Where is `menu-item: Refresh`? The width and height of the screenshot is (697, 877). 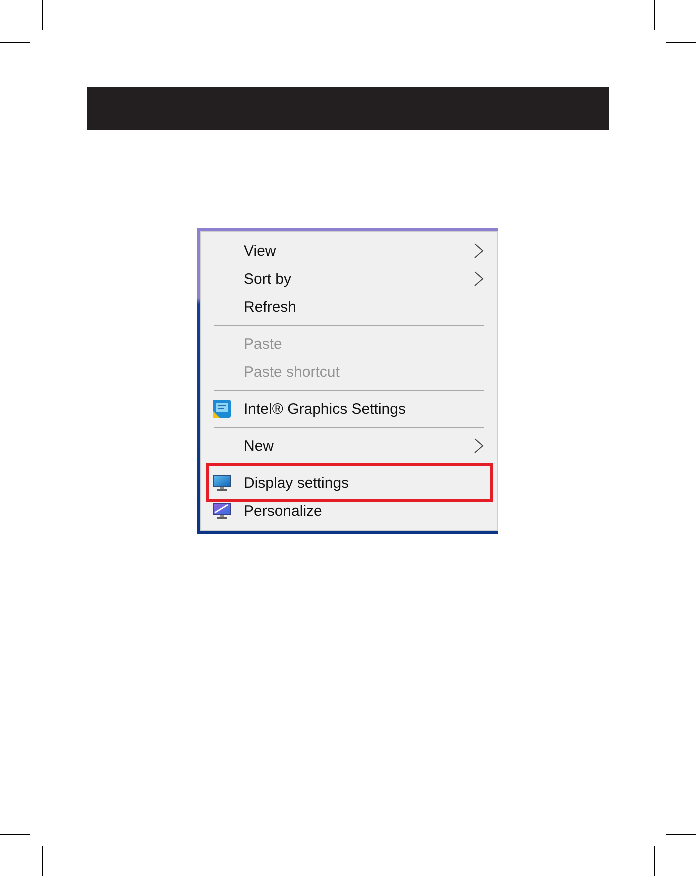
menu-item: Refresh is located at coordinates (349, 307).